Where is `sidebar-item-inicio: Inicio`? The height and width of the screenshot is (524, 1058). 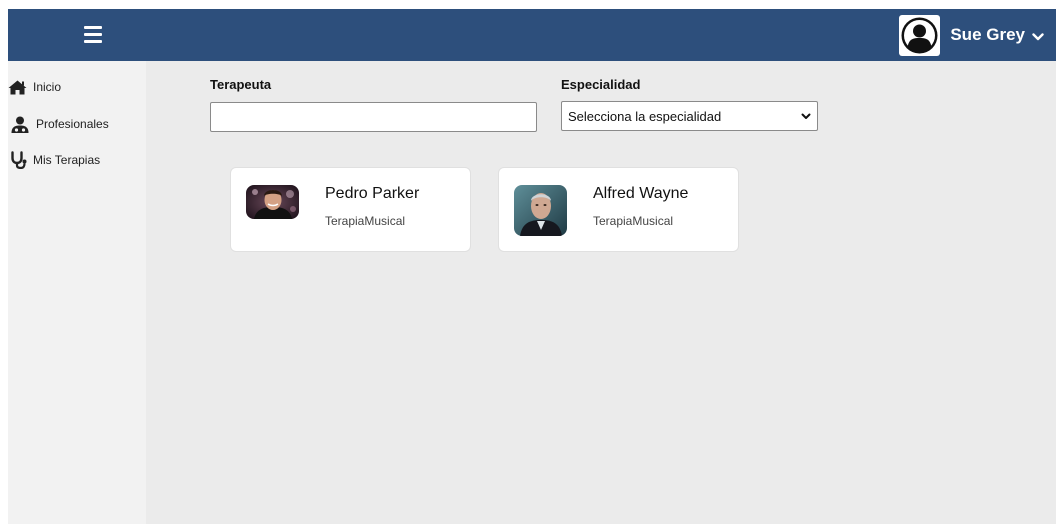
sidebar-item-inicio: Inicio is located at coordinates (34, 87).